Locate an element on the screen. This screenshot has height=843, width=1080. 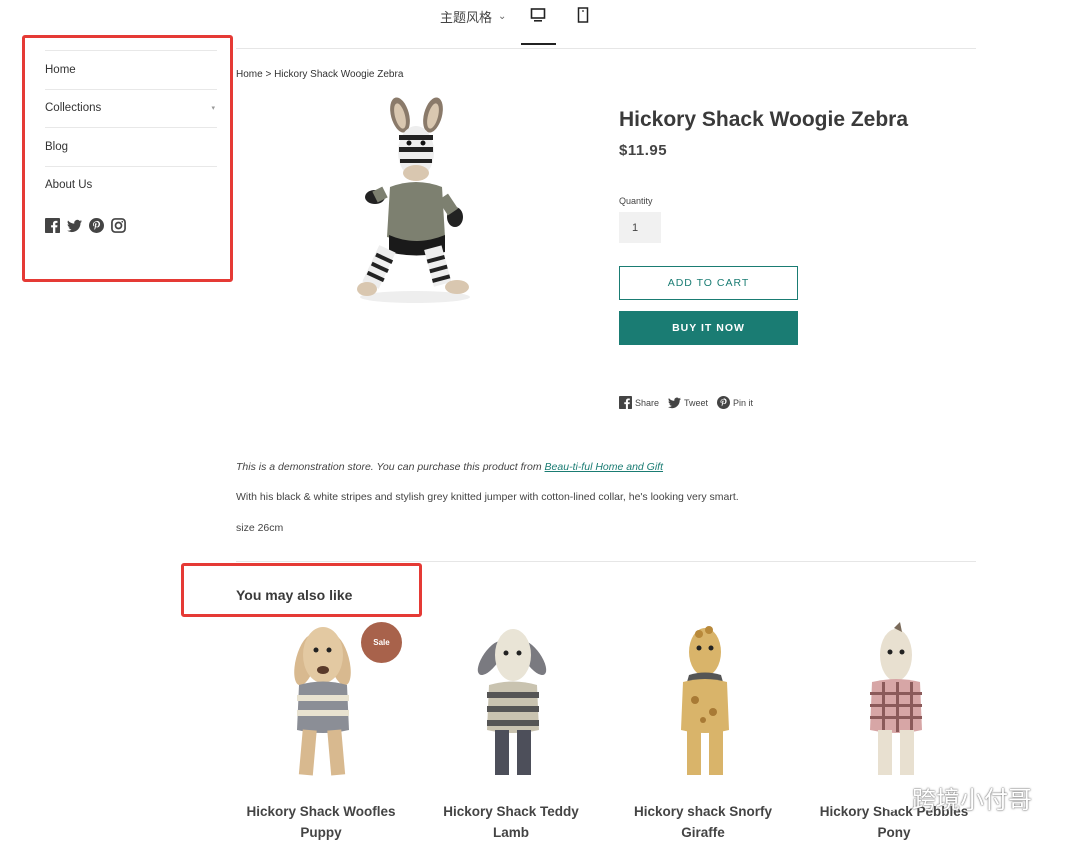
product-name-line2: Puppy is located at coordinates (321, 832).